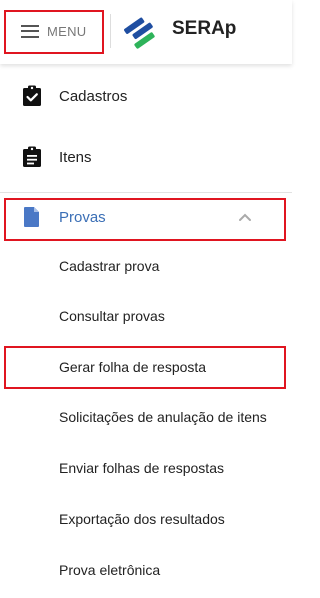  I want to click on clipboard-check-icon, so click(32, 95).